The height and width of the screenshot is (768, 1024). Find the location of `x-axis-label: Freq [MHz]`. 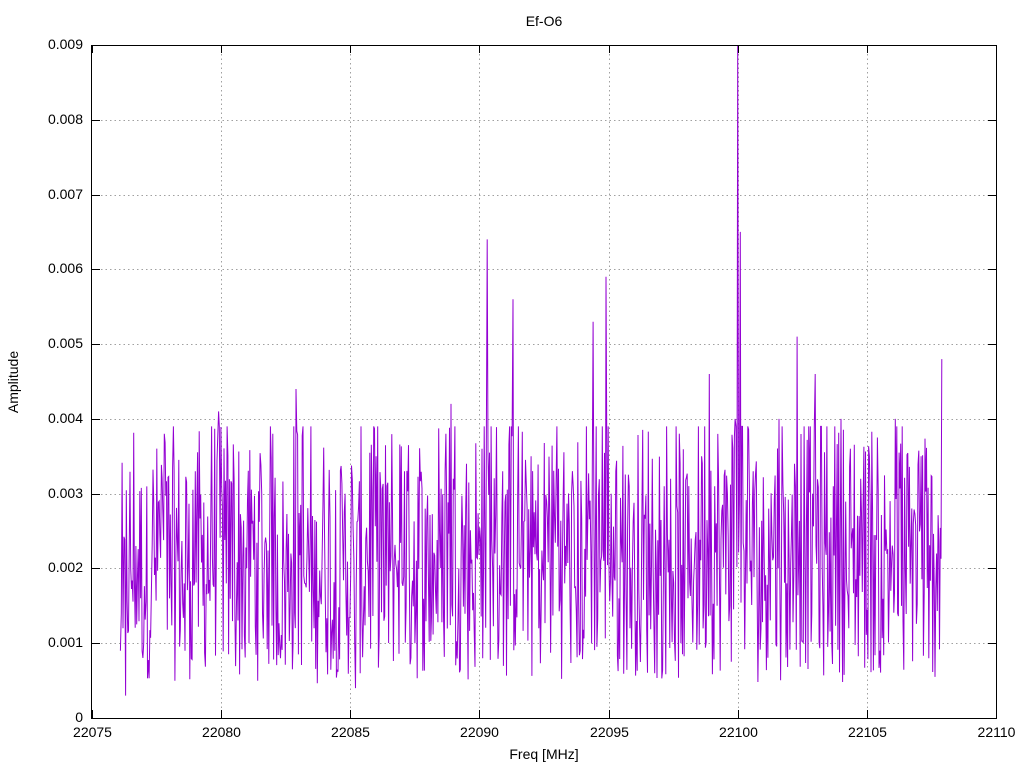

x-axis-label: Freq [MHz] is located at coordinates (543, 754).